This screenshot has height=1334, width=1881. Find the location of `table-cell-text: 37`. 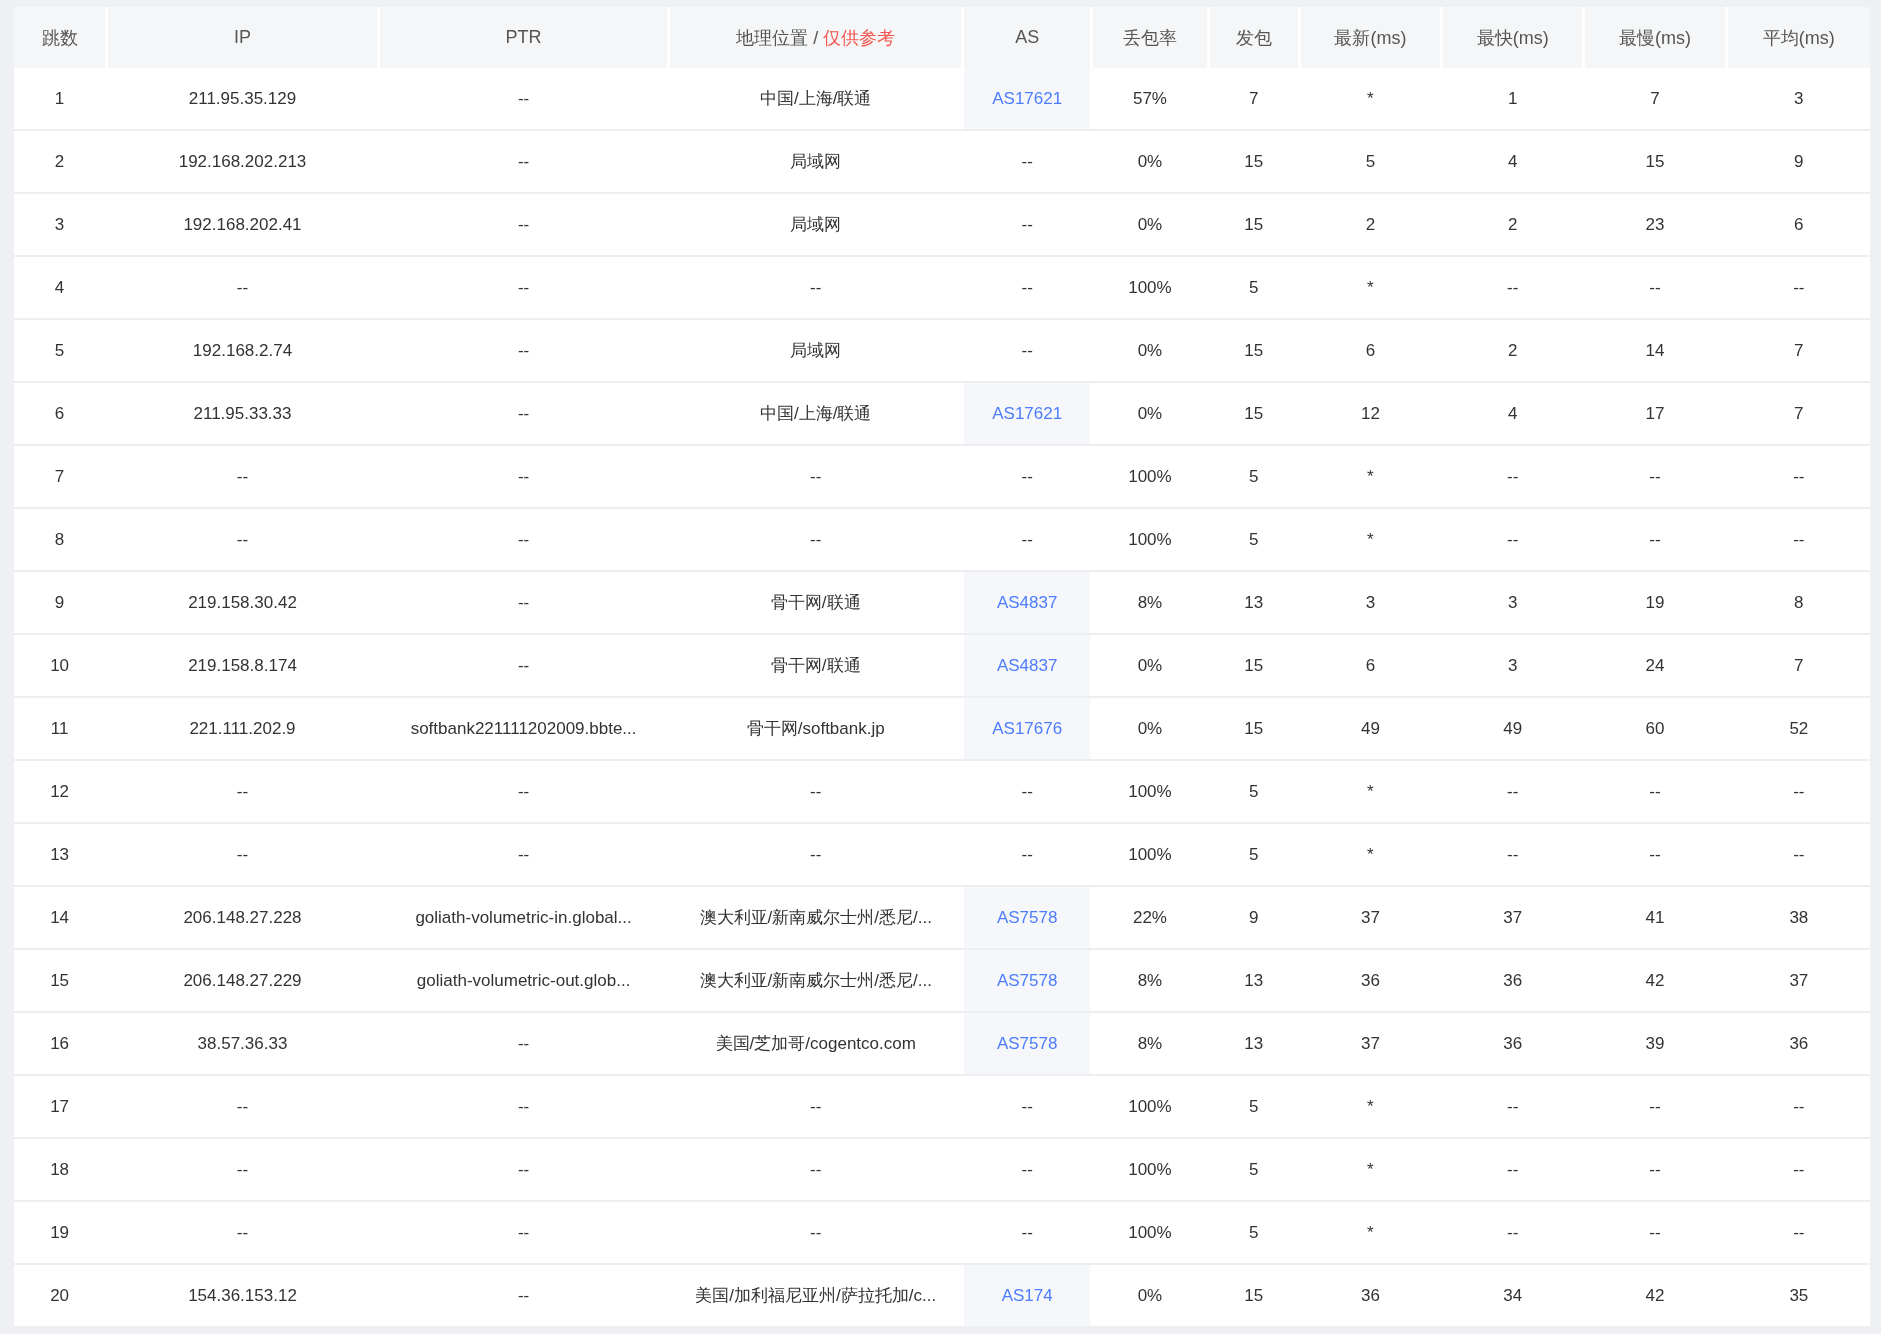

table-cell-text: 37 is located at coordinates (1370, 1043).